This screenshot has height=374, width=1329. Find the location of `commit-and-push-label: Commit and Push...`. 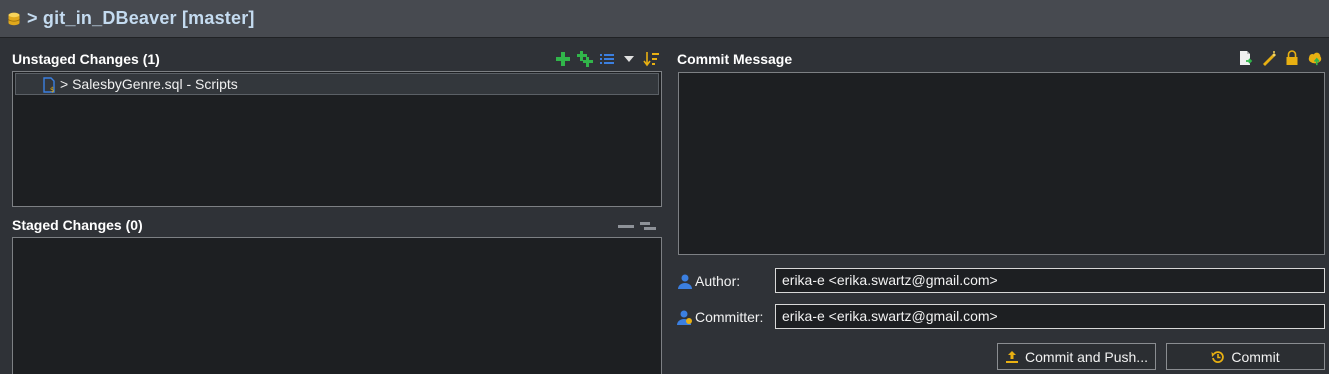

commit-and-push-label: Commit and Push... is located at coordinates (1086, 356).